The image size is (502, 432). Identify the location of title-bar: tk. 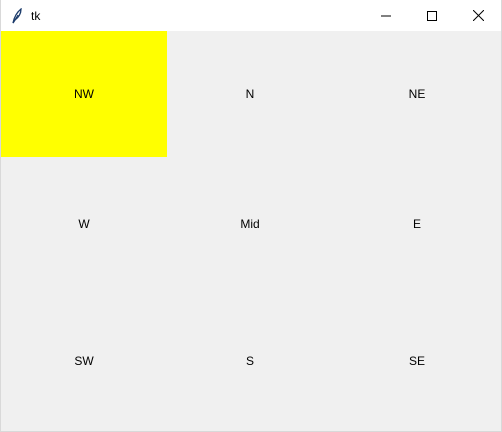
(251, 15).